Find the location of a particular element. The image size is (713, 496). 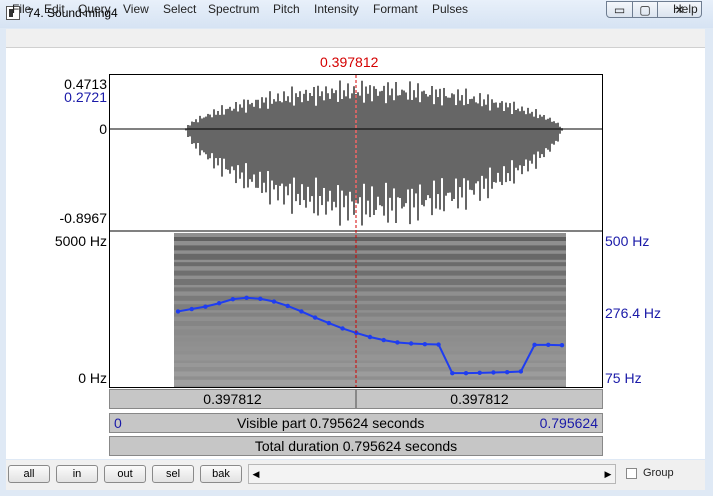

pitch-top-label: 500 Hz is located at coordinates (627, 241).